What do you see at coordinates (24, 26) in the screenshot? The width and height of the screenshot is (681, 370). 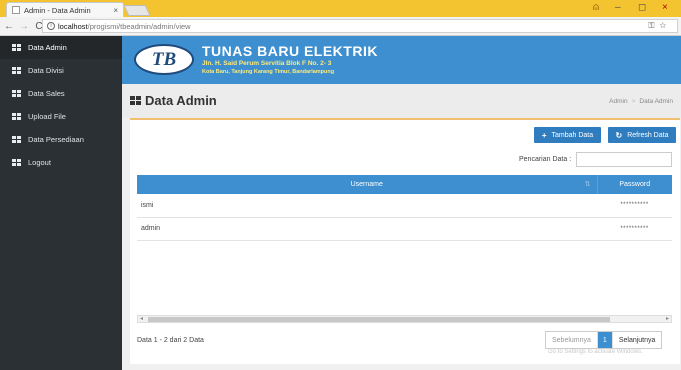 I see `forward-arrow-icon: →` at bounding box center [24, 26].